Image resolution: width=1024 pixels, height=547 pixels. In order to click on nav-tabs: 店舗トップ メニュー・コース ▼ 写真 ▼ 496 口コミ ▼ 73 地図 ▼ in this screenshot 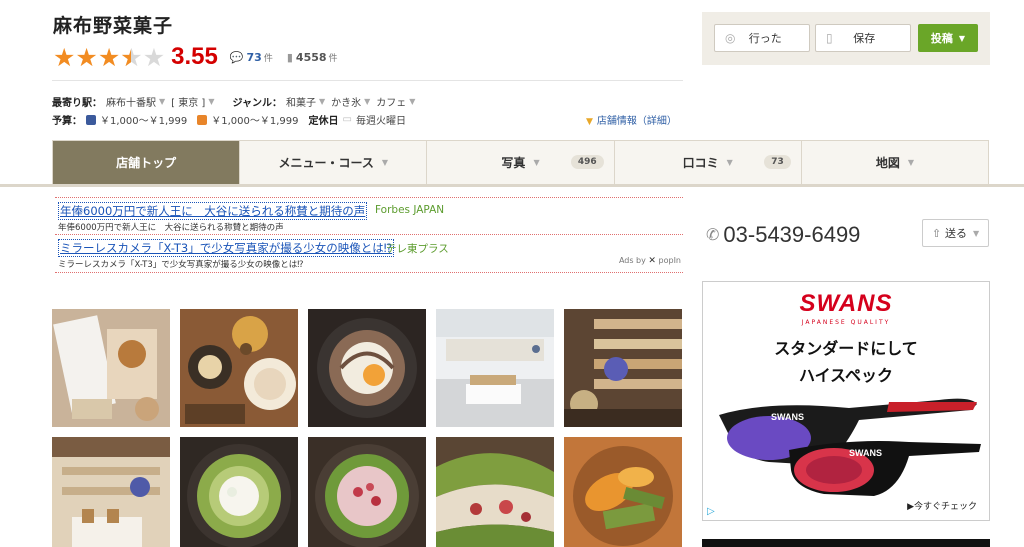, I will do `click(520, 162)`.